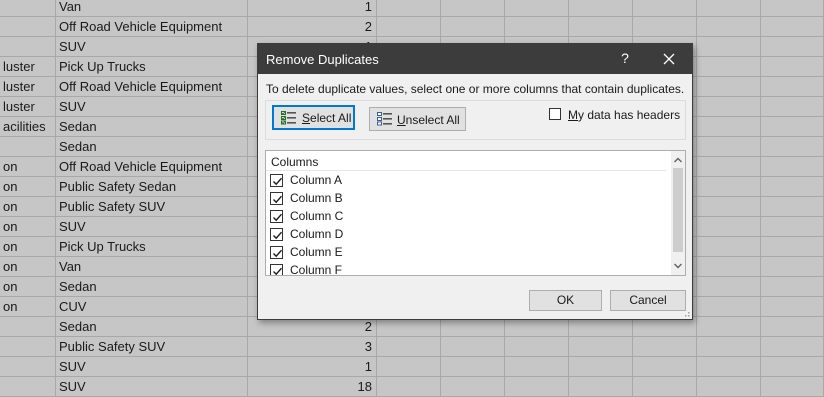 Image resolution: width=824 pixels, height=397 pixels. Describe the element at coordinates (565, 300) in the screenshot. I see `ok-button: OK` at that location.